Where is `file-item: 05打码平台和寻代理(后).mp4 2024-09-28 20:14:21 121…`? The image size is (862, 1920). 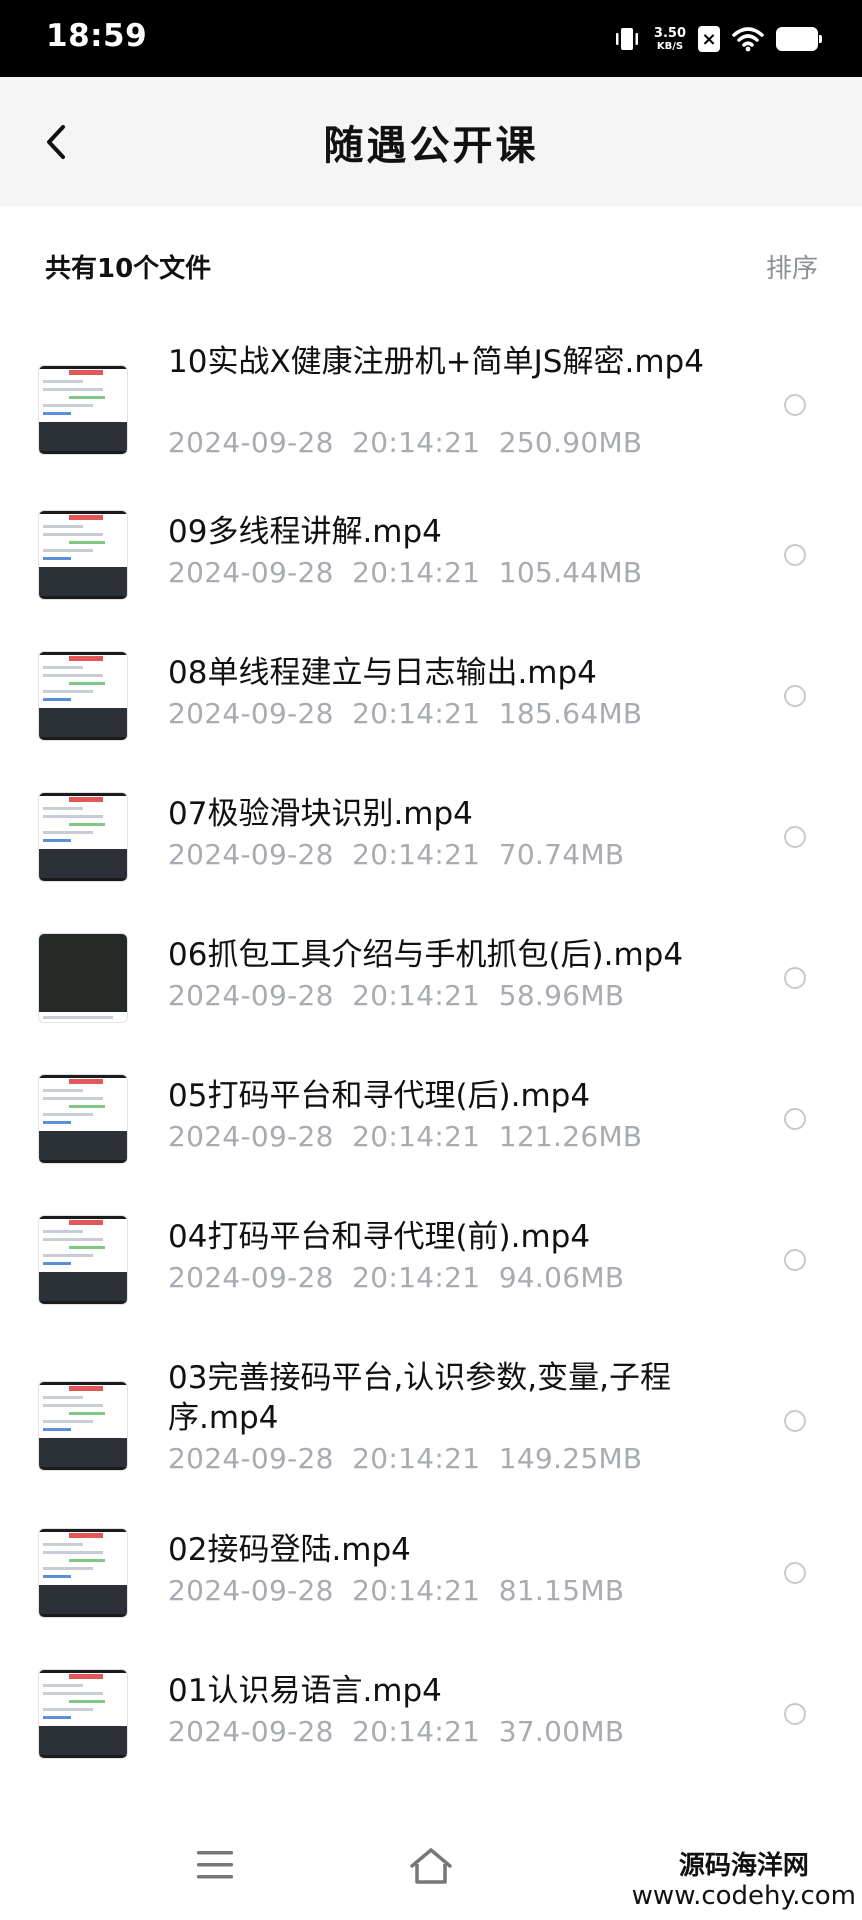 file-item: 05打码平台和寻代理(后).mp4 2024-09-28 20:14:21 121… is located at coordinates (431, 1119).